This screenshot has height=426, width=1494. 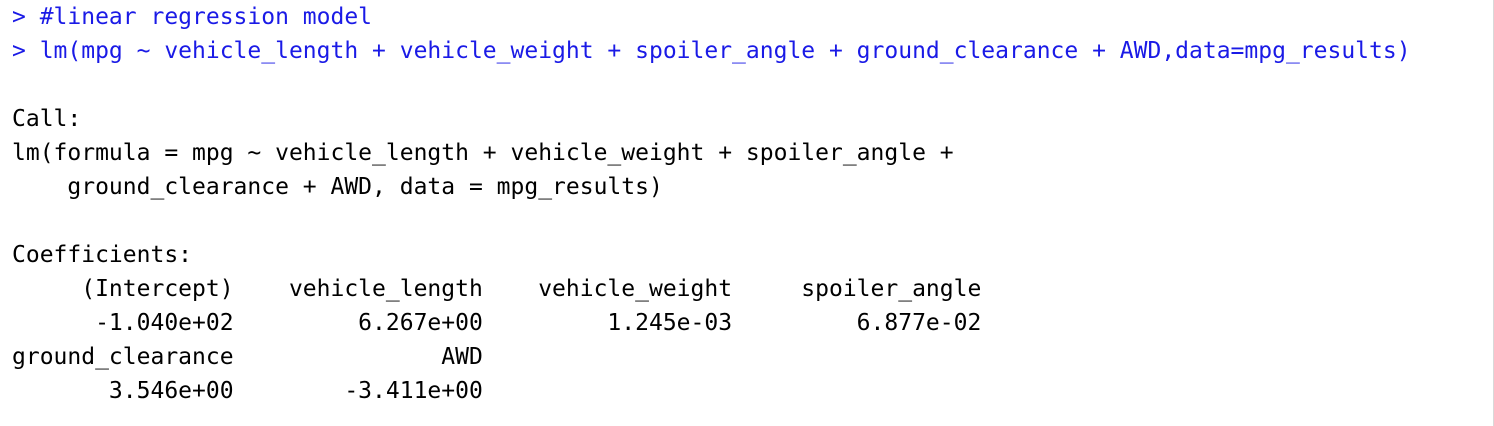 What do you see at coordinates (102, 255) in the screenshot?
I see `output-coefficients-label: Coefficients:` at bounding box center [102, 255].